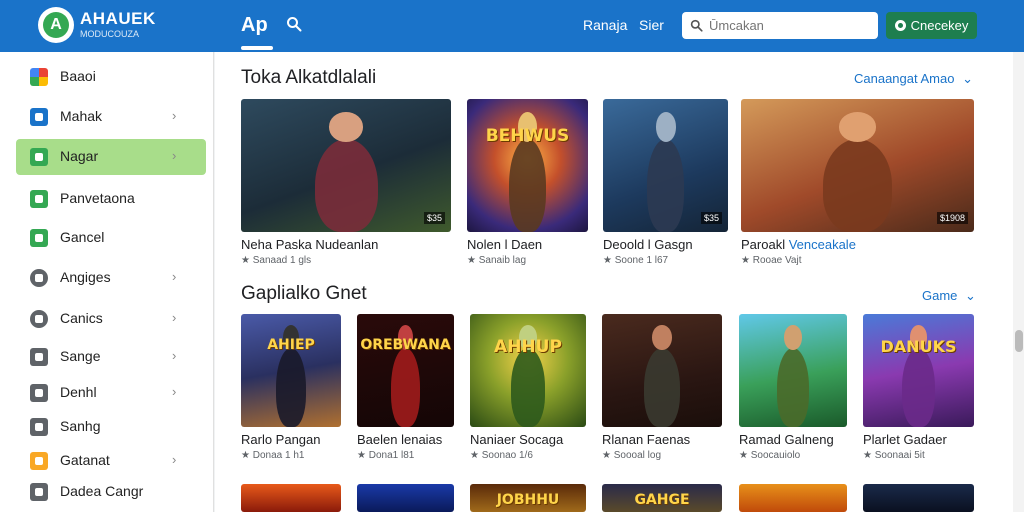  I want to click on top-link-ranaja: Ranaja, so click(605, 25).